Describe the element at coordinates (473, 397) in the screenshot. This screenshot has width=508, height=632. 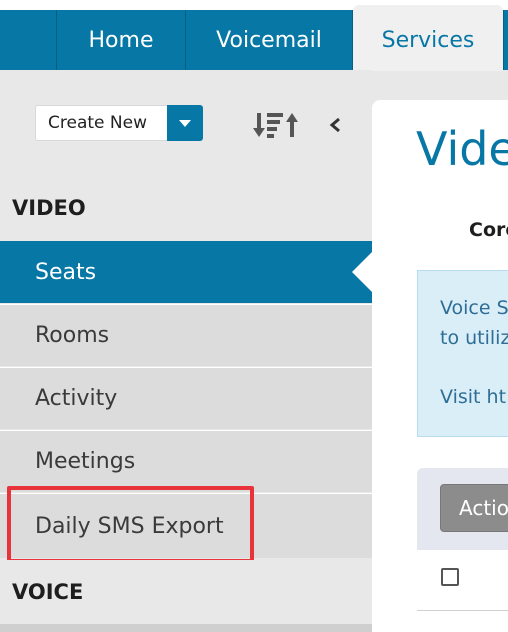
I see `info-link: Visit ht` at that location.